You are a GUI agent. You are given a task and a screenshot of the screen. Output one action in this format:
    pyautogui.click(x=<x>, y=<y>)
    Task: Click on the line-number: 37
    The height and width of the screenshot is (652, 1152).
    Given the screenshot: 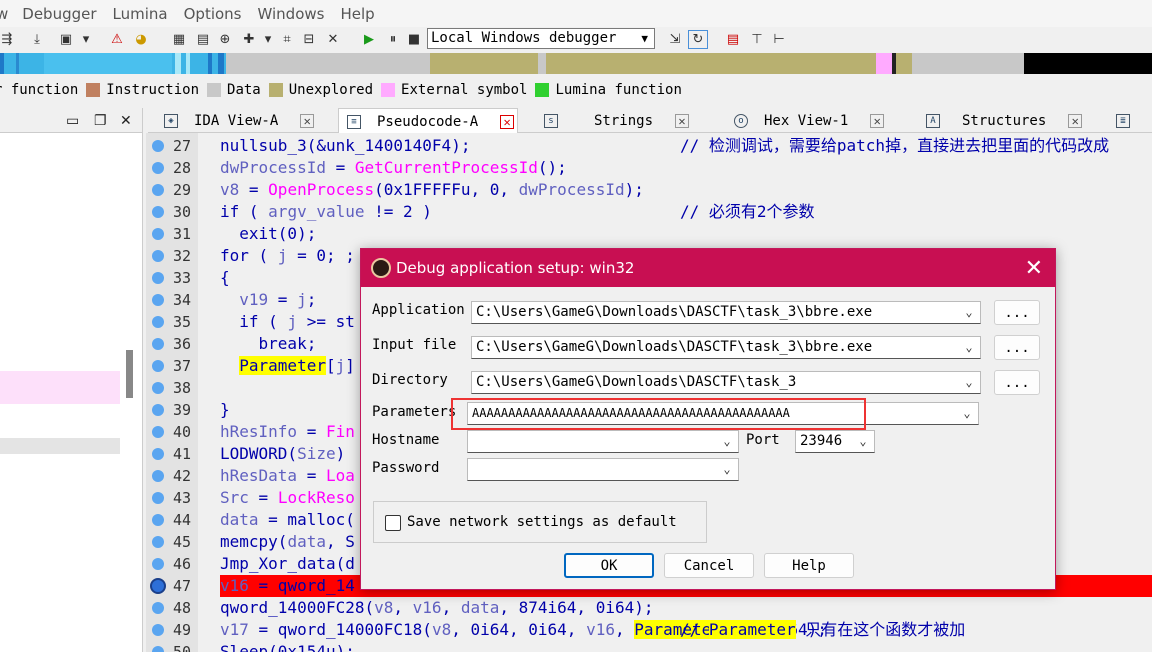 What is the action you would take?
    pyautogui.click(x=172, y=366)
    